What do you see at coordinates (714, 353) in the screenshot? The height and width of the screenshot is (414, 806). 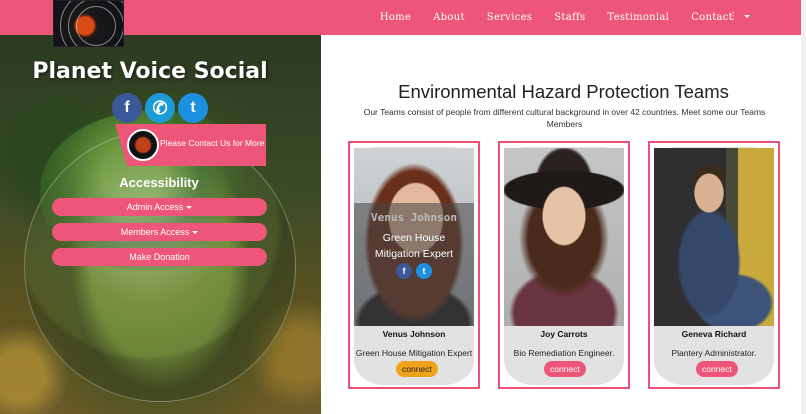 I see `member-role: Plantery Administrator.` at bounding box center [714, 353].